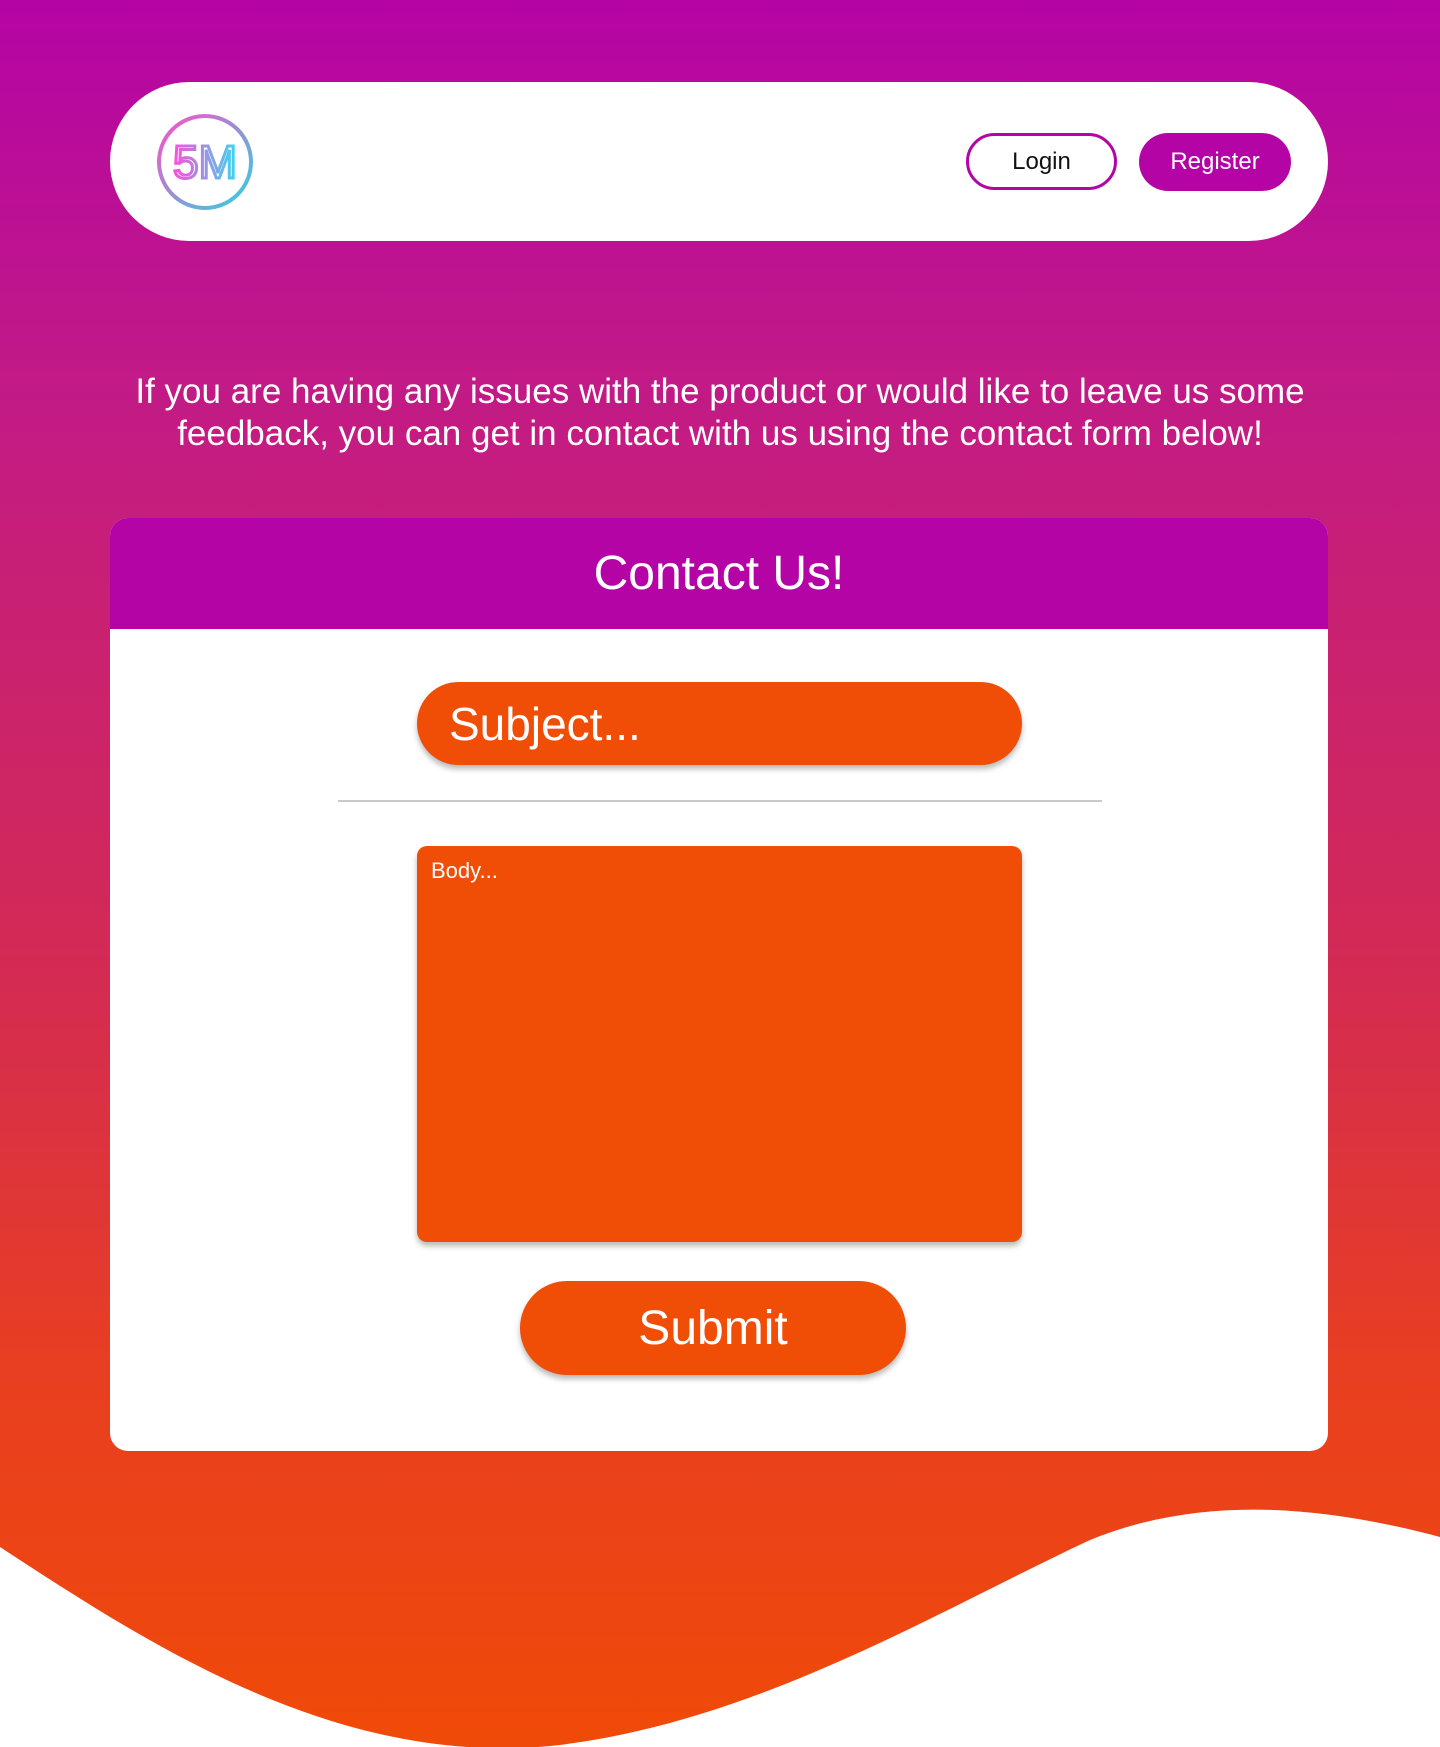 This screenshot has height=1747, width=1440. I want to click on login-button: Login, so click(1041, 161).